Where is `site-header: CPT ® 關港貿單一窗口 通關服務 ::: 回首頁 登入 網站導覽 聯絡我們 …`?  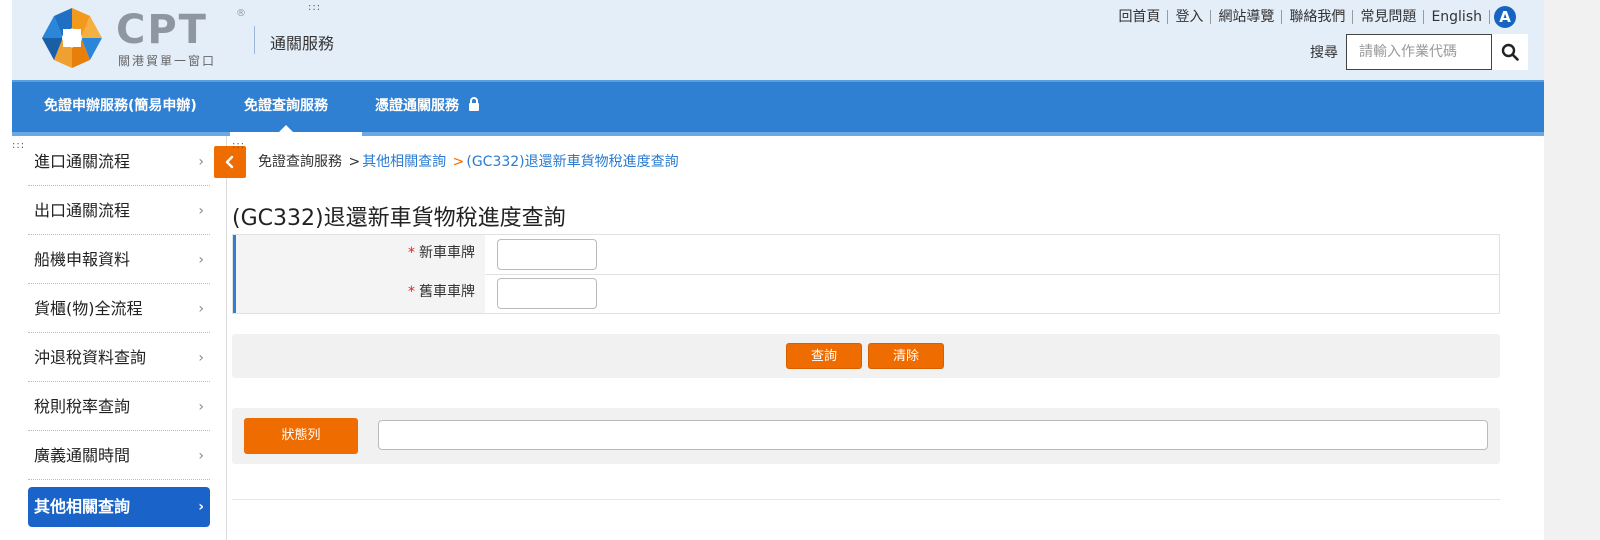
site-header: CPT ® 關港貿單一窗口 通關服務 ::: 回首頁 登入 網站導覽 聯絡我們 … is located at coordinates (778, 40).